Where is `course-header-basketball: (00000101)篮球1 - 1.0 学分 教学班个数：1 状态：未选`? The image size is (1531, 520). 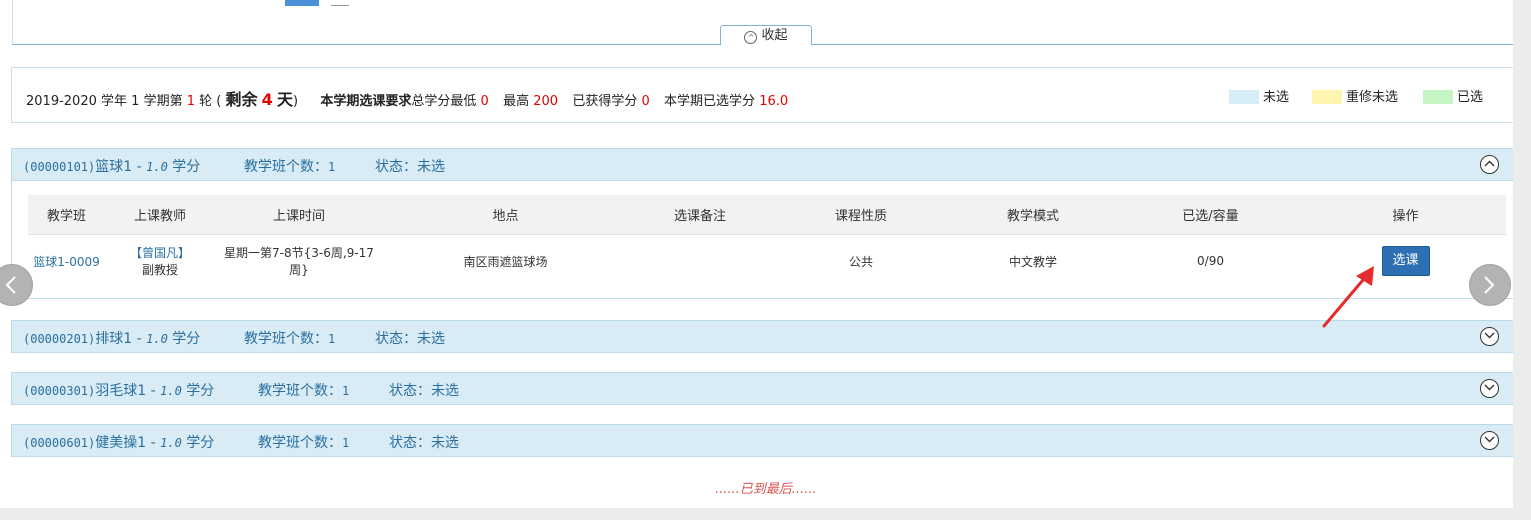
course-header-basketball: (00000101)篮球1 - 1.0 学分 教学班个数：1 状态：未选 is located at coordinates (762, 164).